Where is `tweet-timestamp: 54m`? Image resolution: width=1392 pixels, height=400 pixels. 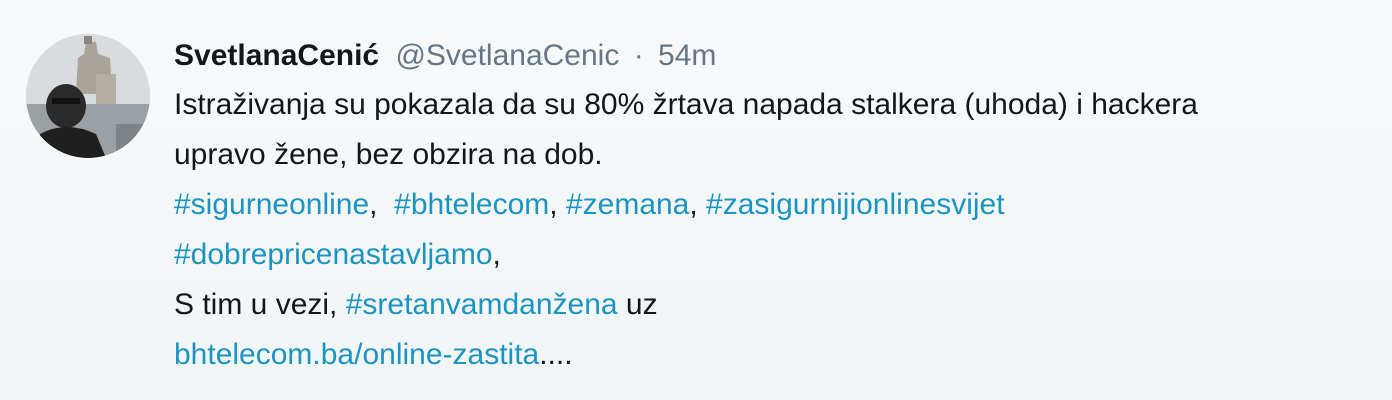 tweet-timestamp: 54m is located at coordinates (687, 55).